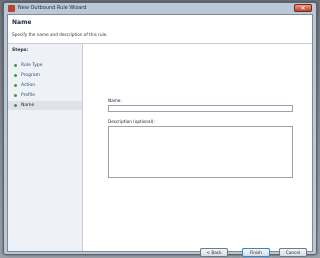 This screenshot has width=320, height=258. What do you see at coordinates (200, 108) in the screenshot?
I see `name-field` at bounding box center [200, 108].